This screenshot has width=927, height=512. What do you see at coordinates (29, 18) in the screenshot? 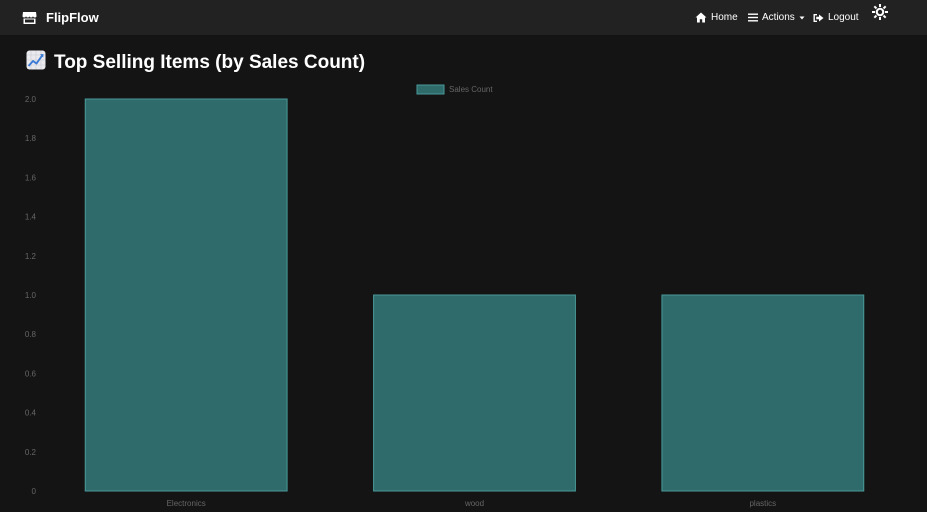
I see `store-icon` at bounding box center [29, 18].